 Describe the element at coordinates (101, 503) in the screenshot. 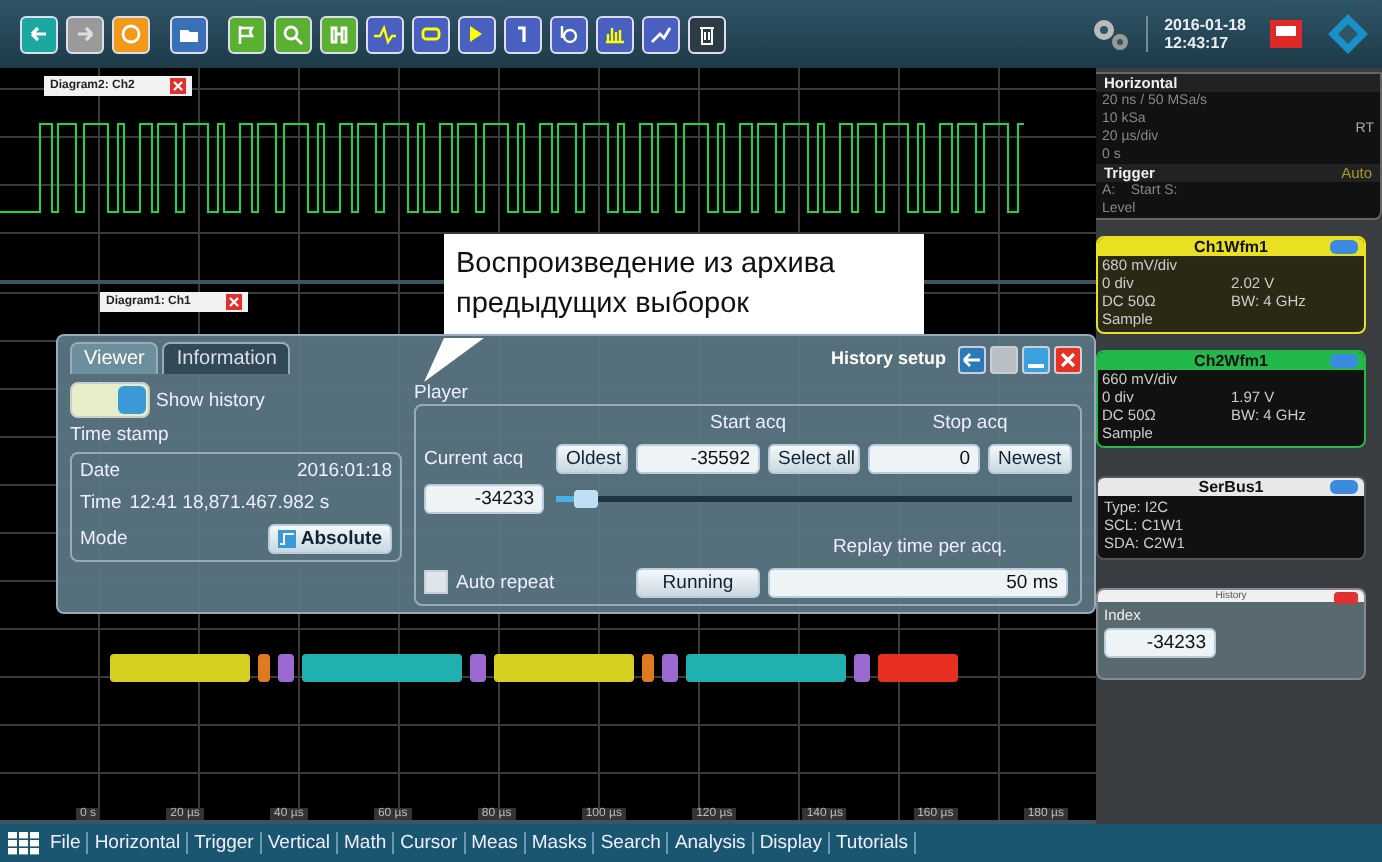

I see `field-label: Time` at that location.